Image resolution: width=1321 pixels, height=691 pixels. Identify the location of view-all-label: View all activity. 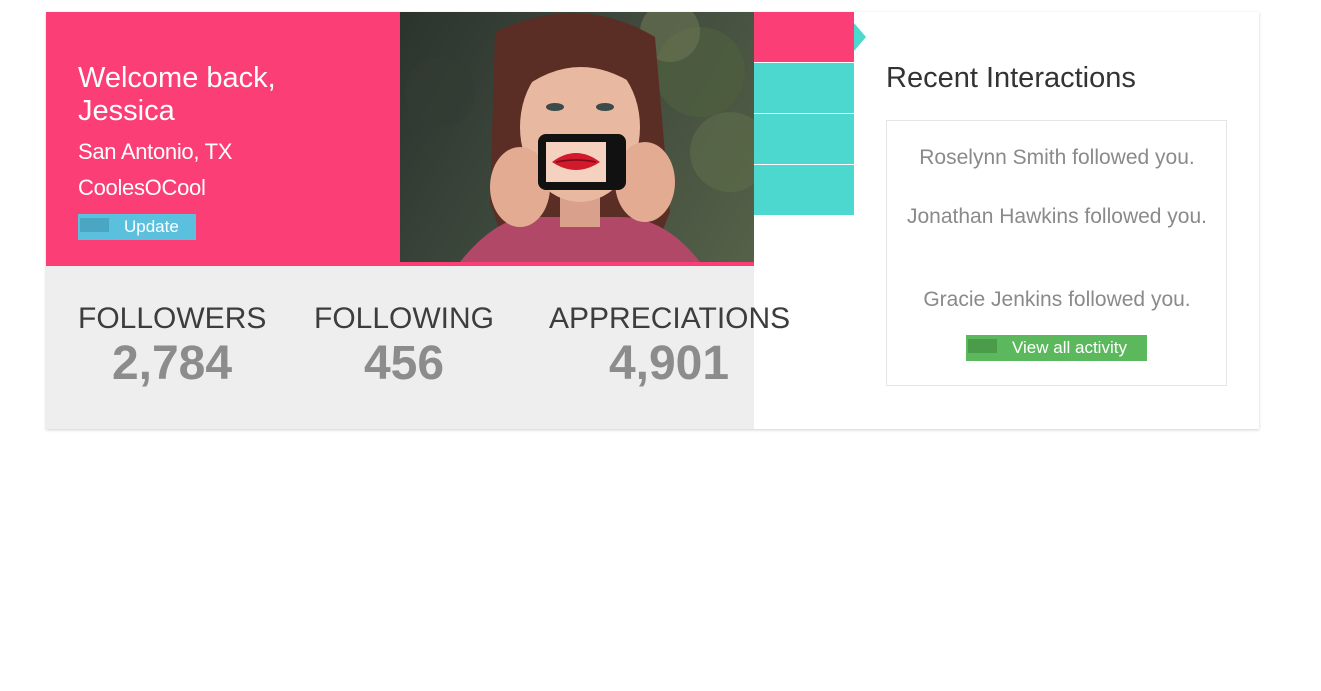
(1069, 347).